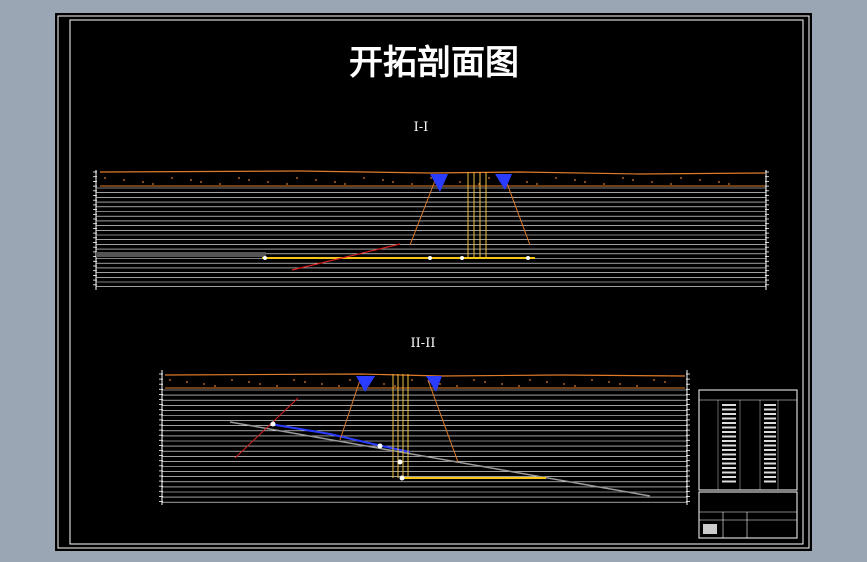  I want to click on section-2-label: II-II, so click(423, 343).